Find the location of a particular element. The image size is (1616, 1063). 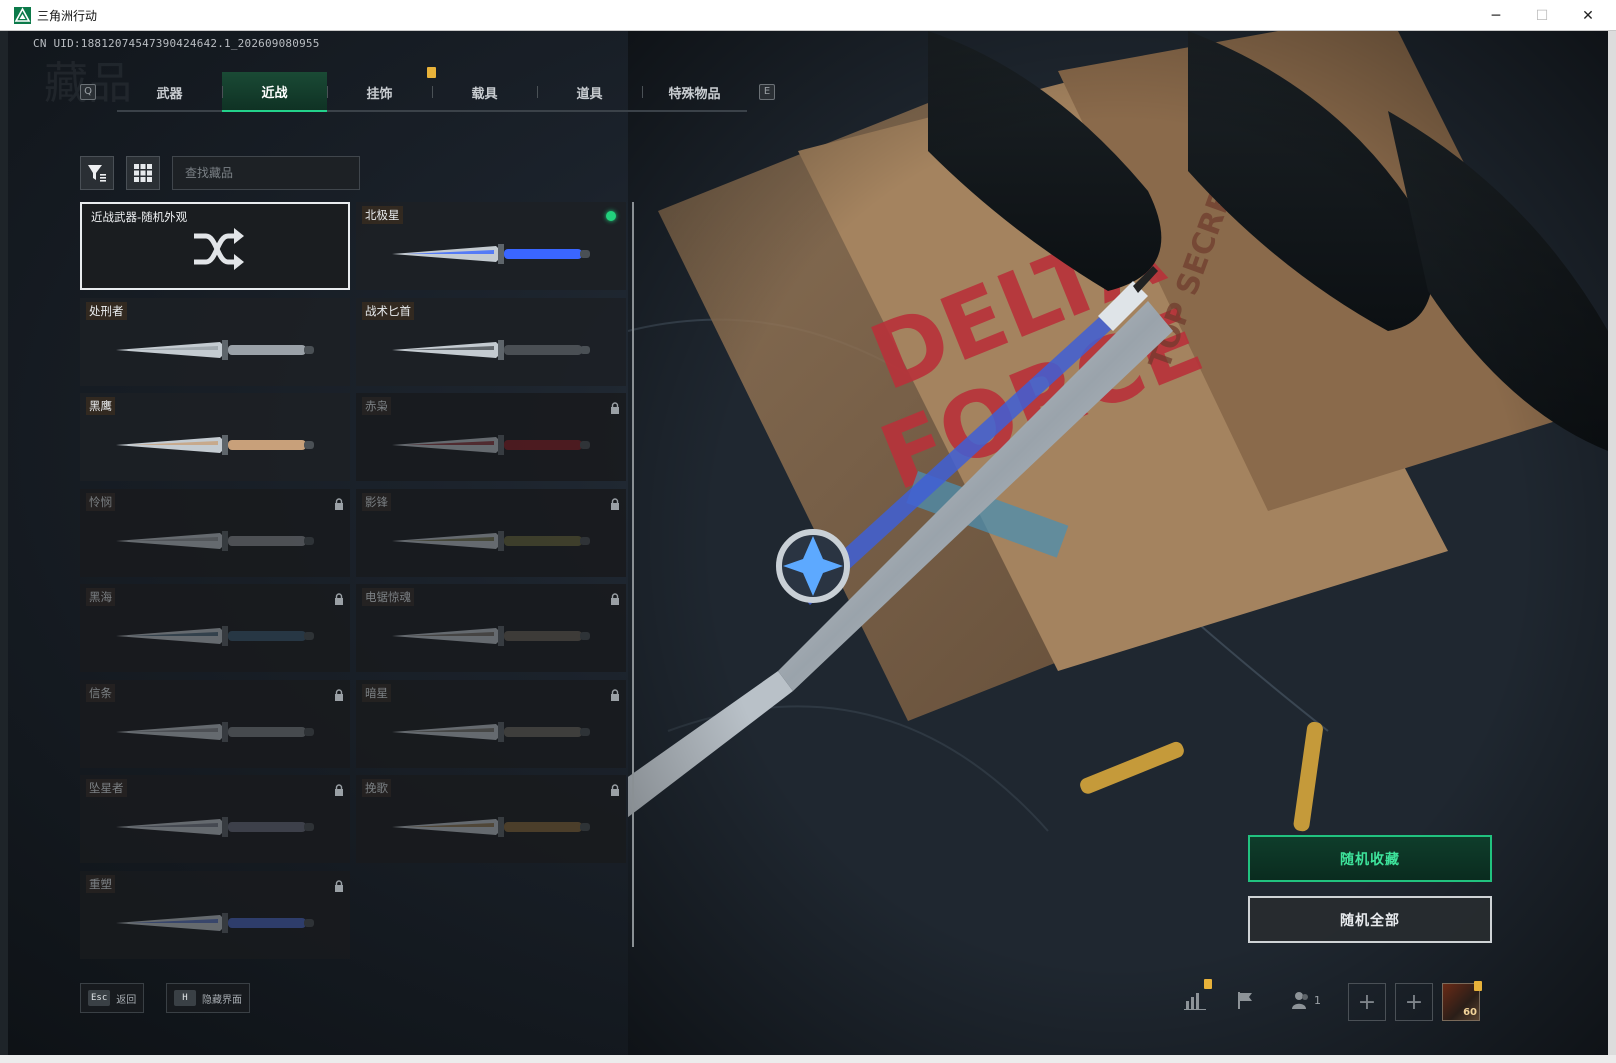

back-label: 返回 is located at coordinates (126, 1000).